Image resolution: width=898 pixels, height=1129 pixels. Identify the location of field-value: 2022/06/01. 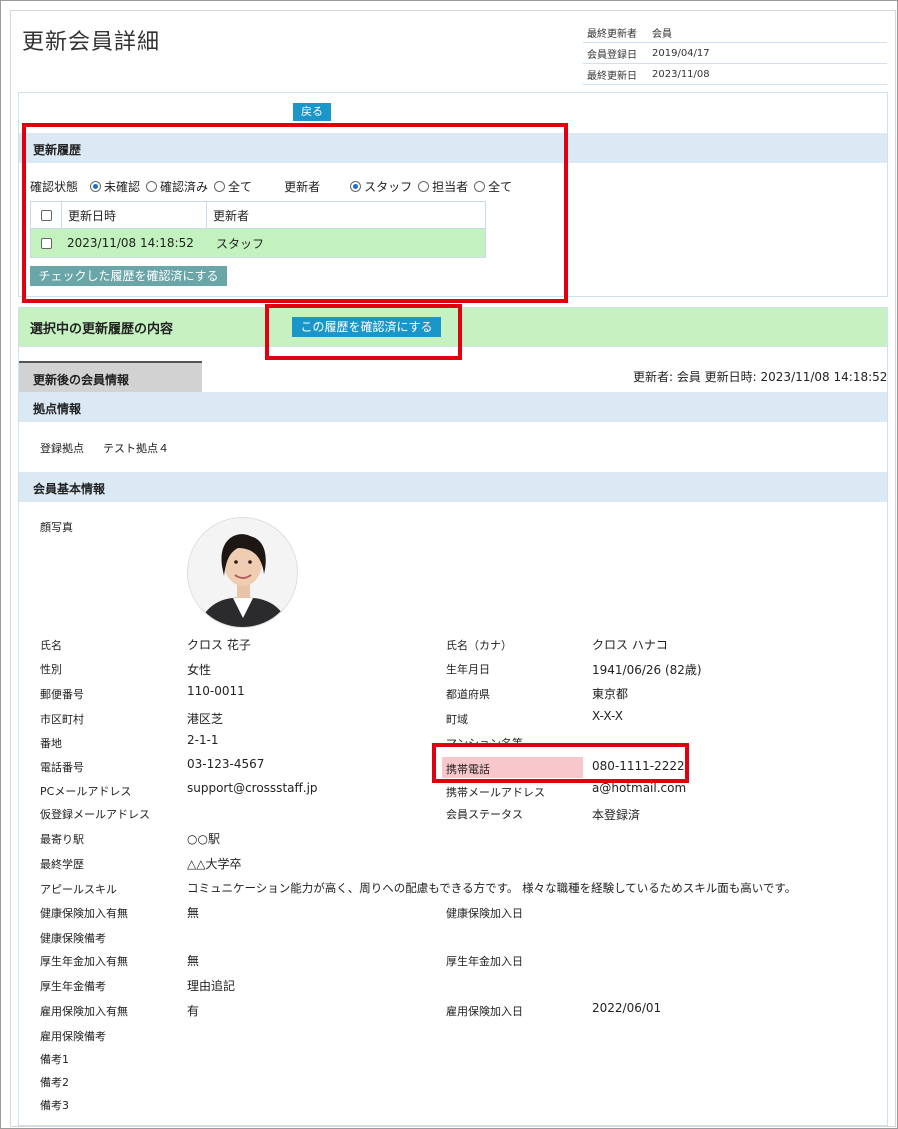
(627, 1008).